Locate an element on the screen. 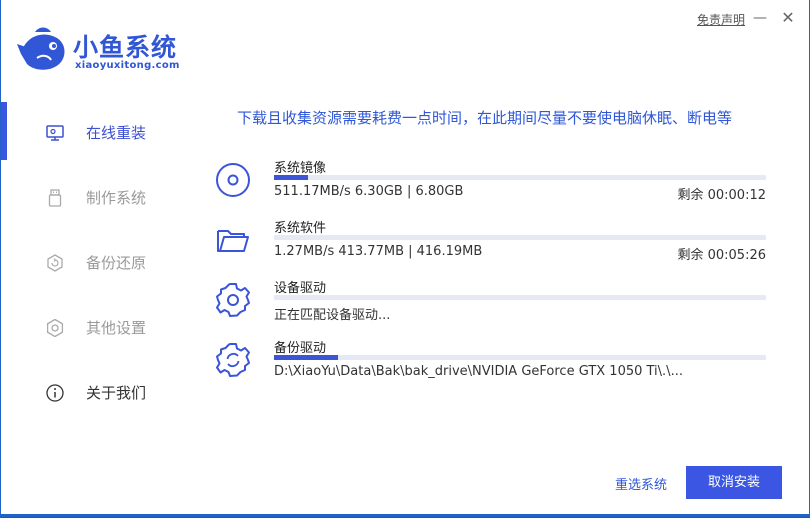 The width and height of the screenshot is (810, 518). sidebar-item-about-us: 关于我们 is located at coordinates (96, 392).